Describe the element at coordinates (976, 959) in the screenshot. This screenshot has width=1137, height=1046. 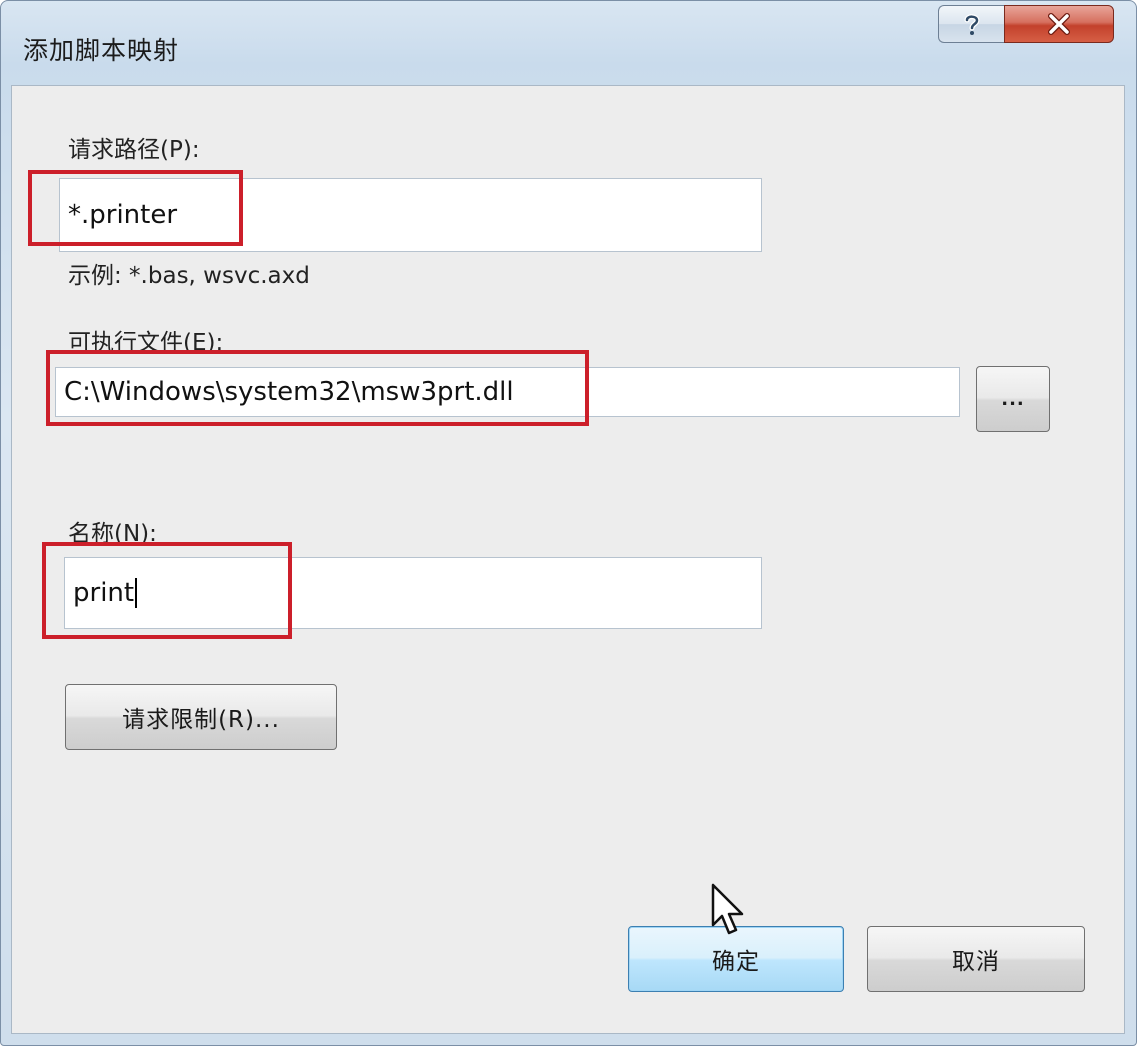
I see `cancel-button: 取消` at that location.